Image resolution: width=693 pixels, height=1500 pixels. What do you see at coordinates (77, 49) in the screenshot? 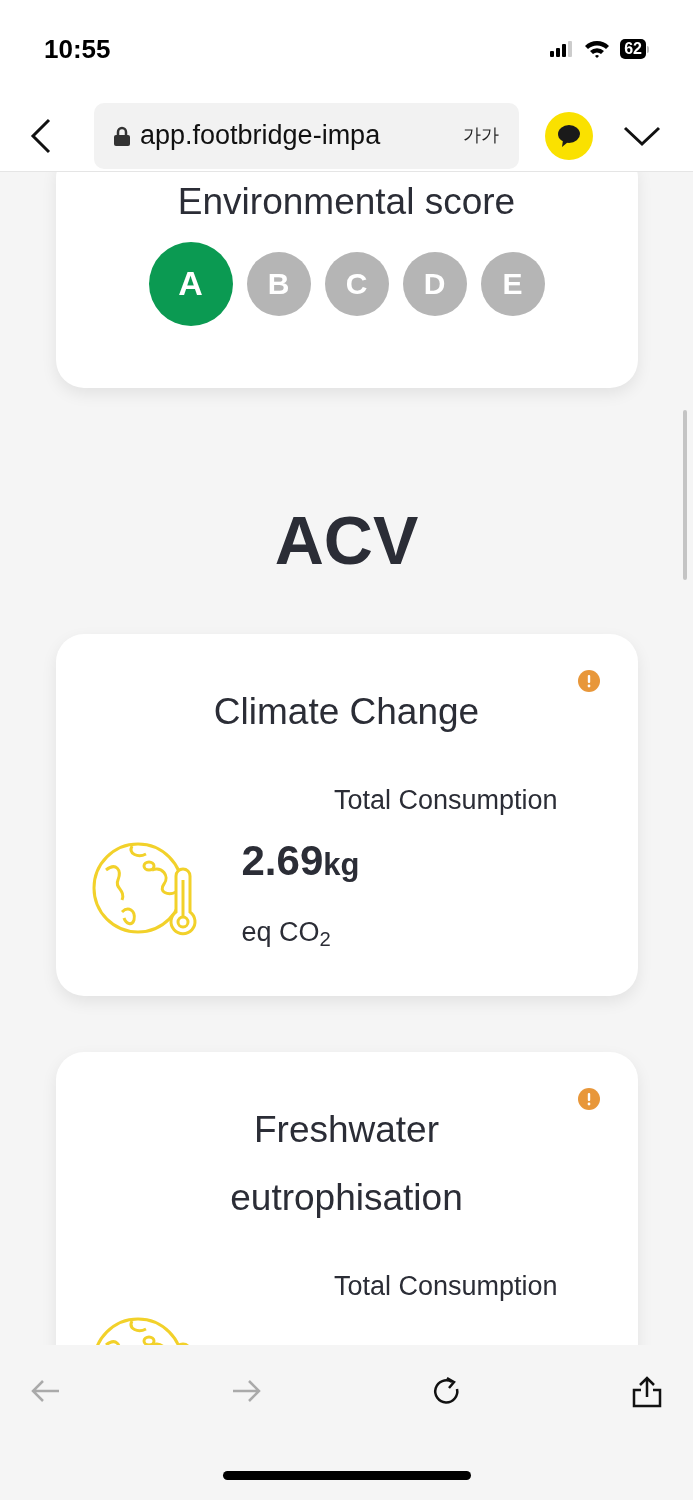
I see `status-time: 10:55` at bounding box center [77, 49].